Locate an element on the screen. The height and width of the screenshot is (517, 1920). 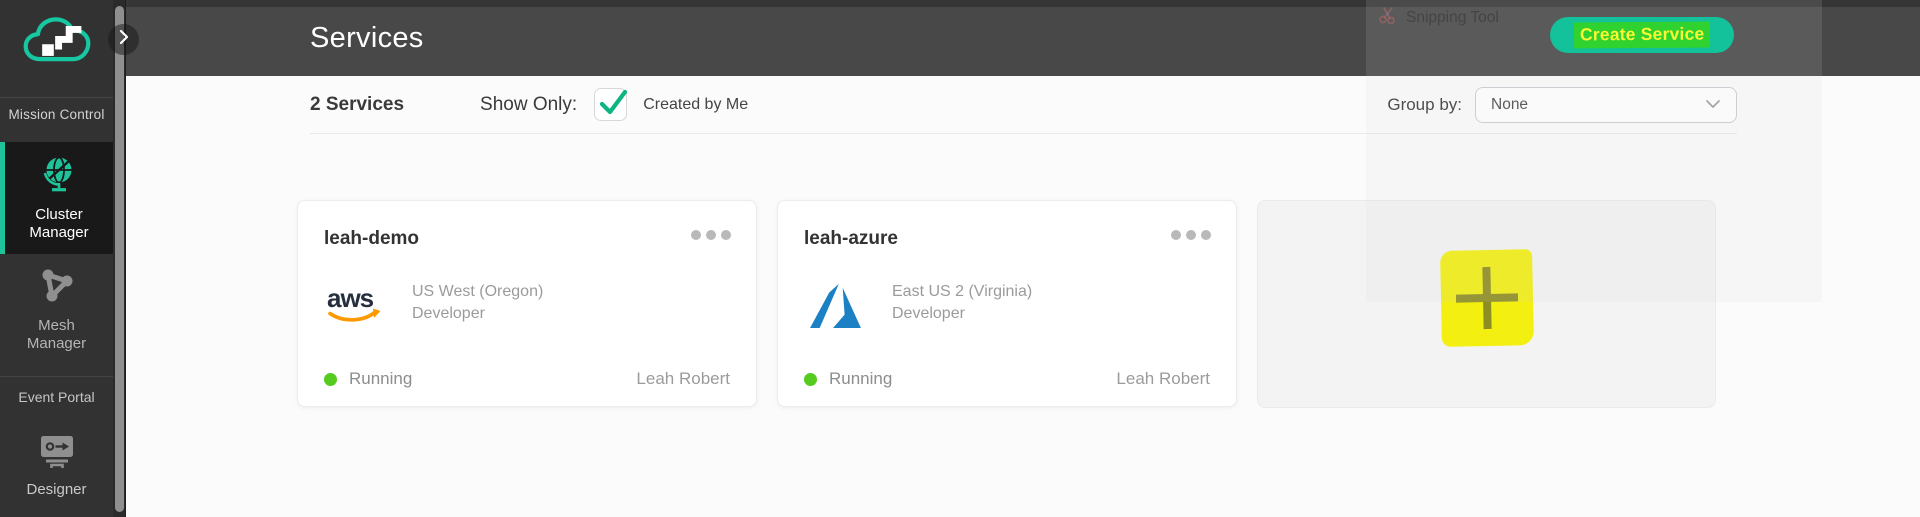
sidebar-item-mesh-manager: Mesh Manager is located at coordinates (56, 310).